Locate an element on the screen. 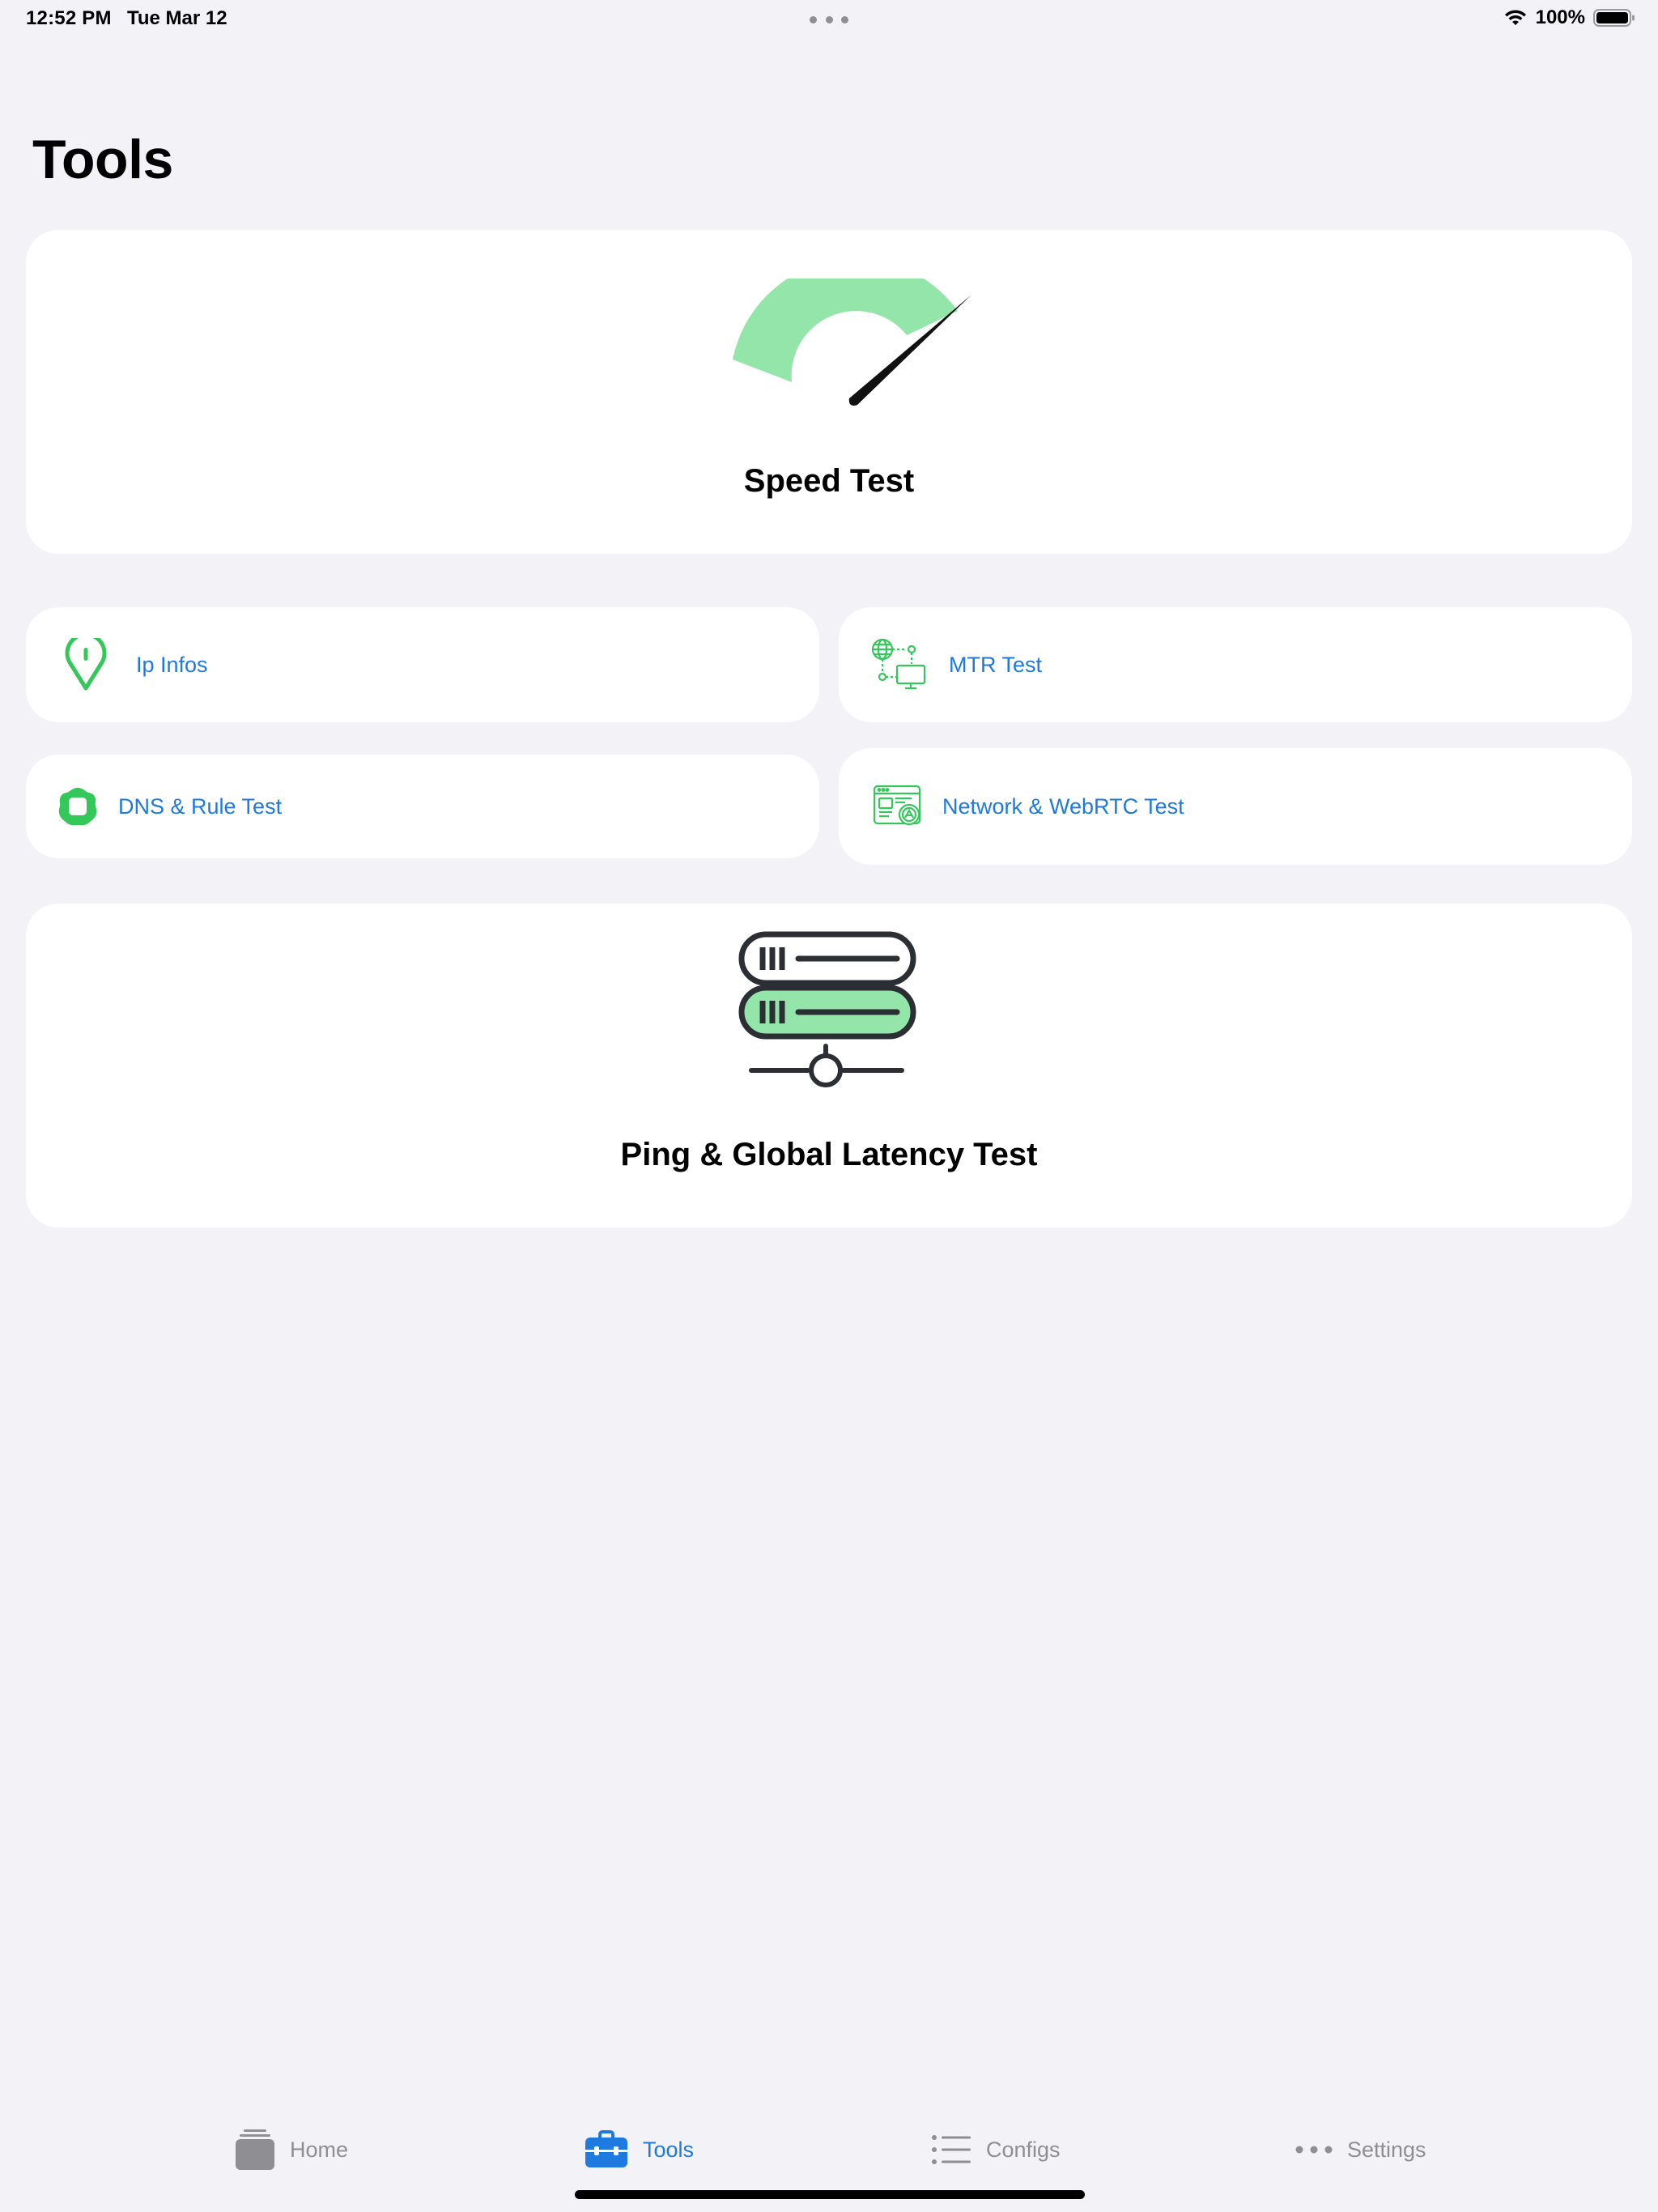  dns-rule-test-label: DNS & Rule Test is located at coordinates (200, 806).